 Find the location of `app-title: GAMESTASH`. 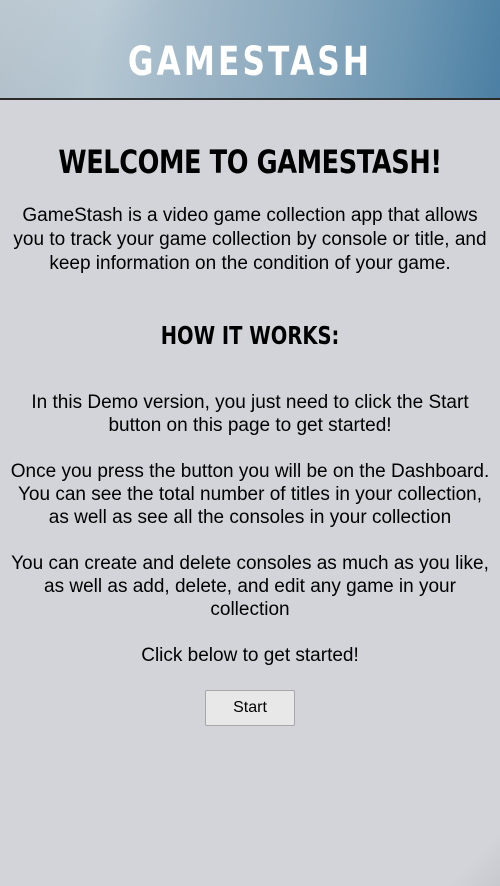

app-title: GAMESTASH is located at coordinates (250, 62).